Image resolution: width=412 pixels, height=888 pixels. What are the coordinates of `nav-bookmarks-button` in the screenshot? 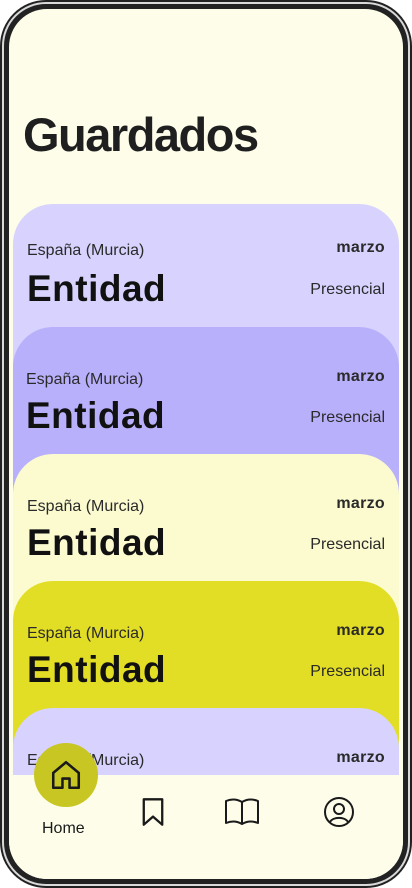 It's located at (153, 812).